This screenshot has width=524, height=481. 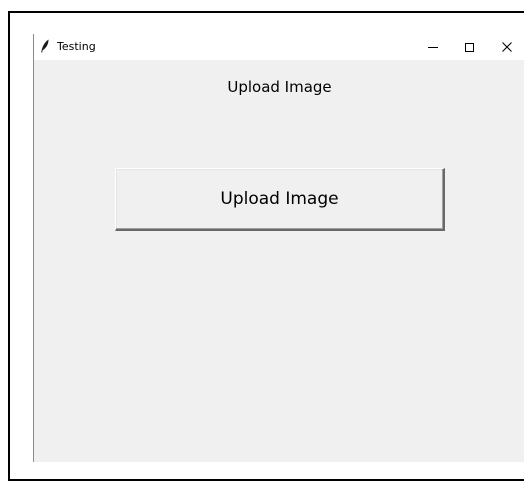 What do you see at coordinates (278, 47) in the screenshot?
I see `title-bar: Testing` at bounding box center [278, 47].